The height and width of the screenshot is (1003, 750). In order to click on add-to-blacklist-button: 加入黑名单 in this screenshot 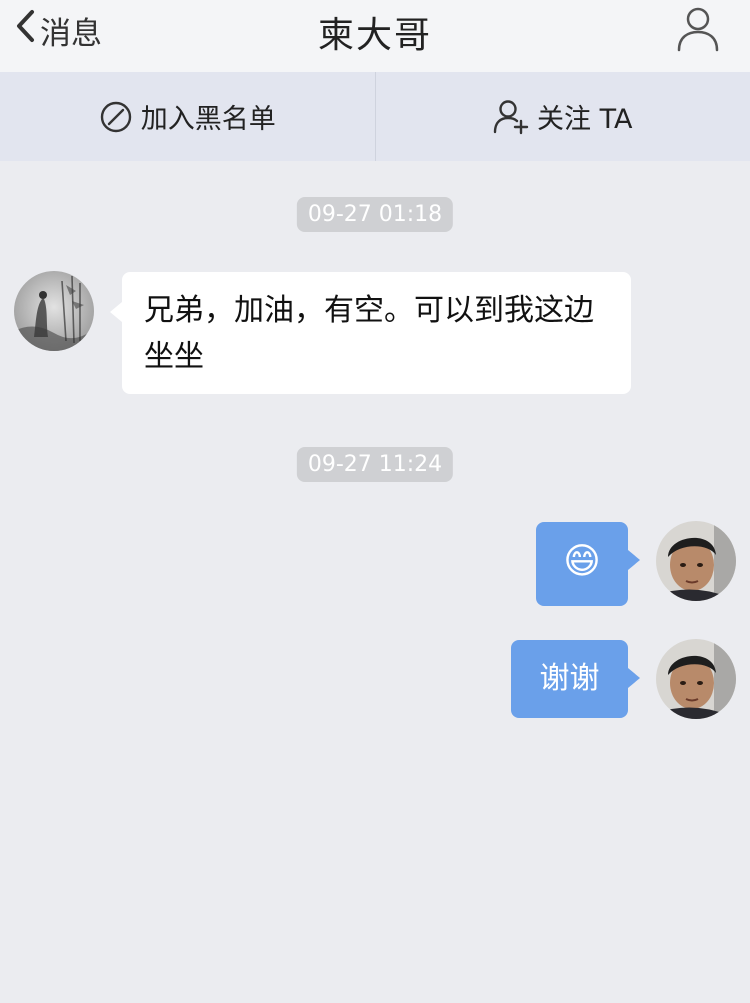, I will do `click(187, 116)`.